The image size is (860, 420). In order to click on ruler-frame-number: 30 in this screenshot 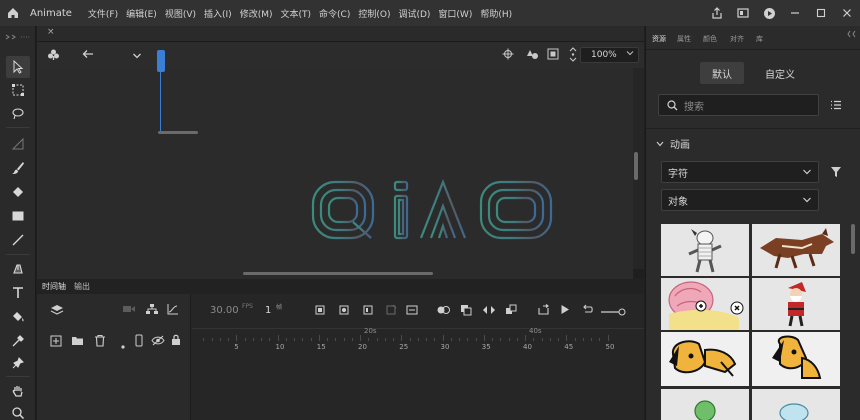, I will do `click(445, 347)`.